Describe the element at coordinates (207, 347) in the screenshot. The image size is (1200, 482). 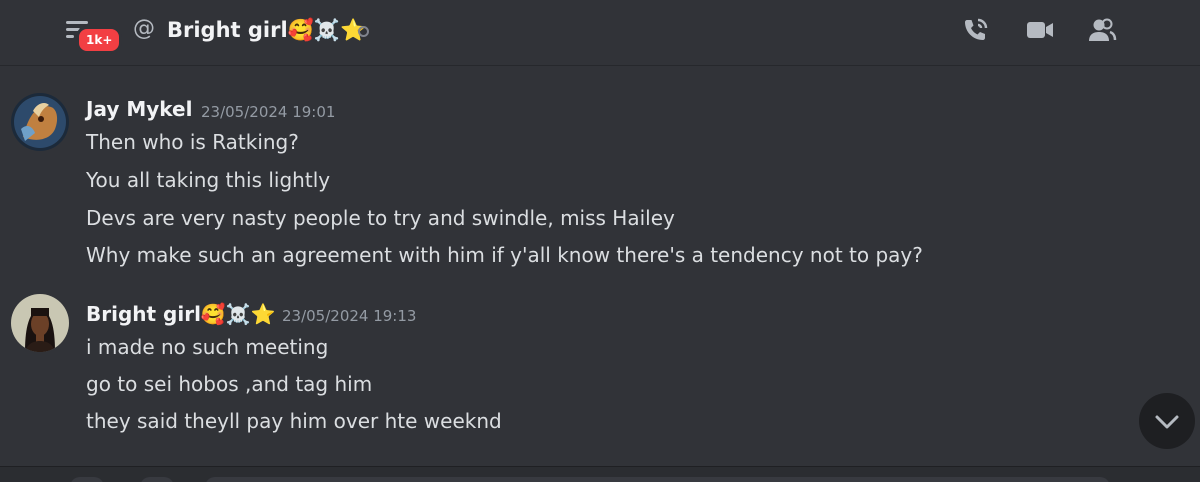
I see `message-text: i made no such meeting` at that location.